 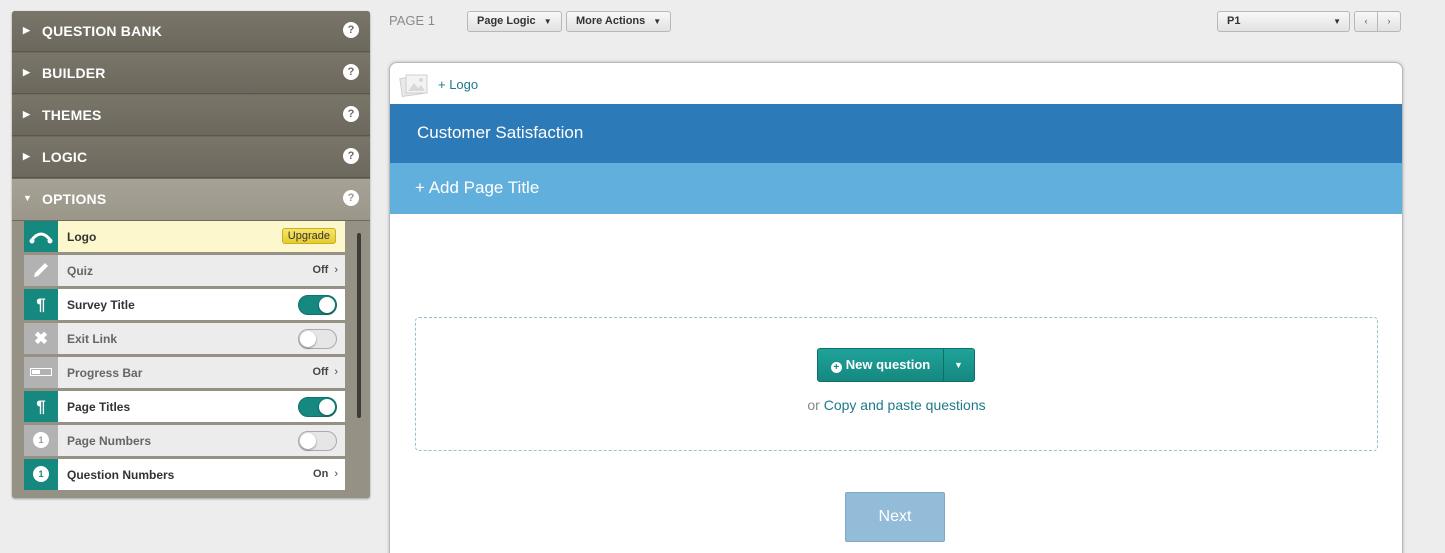 What do you see at coordinates (41, 236) in the screenshot?
I see `logo-icon` at bounding box center [41, 236].